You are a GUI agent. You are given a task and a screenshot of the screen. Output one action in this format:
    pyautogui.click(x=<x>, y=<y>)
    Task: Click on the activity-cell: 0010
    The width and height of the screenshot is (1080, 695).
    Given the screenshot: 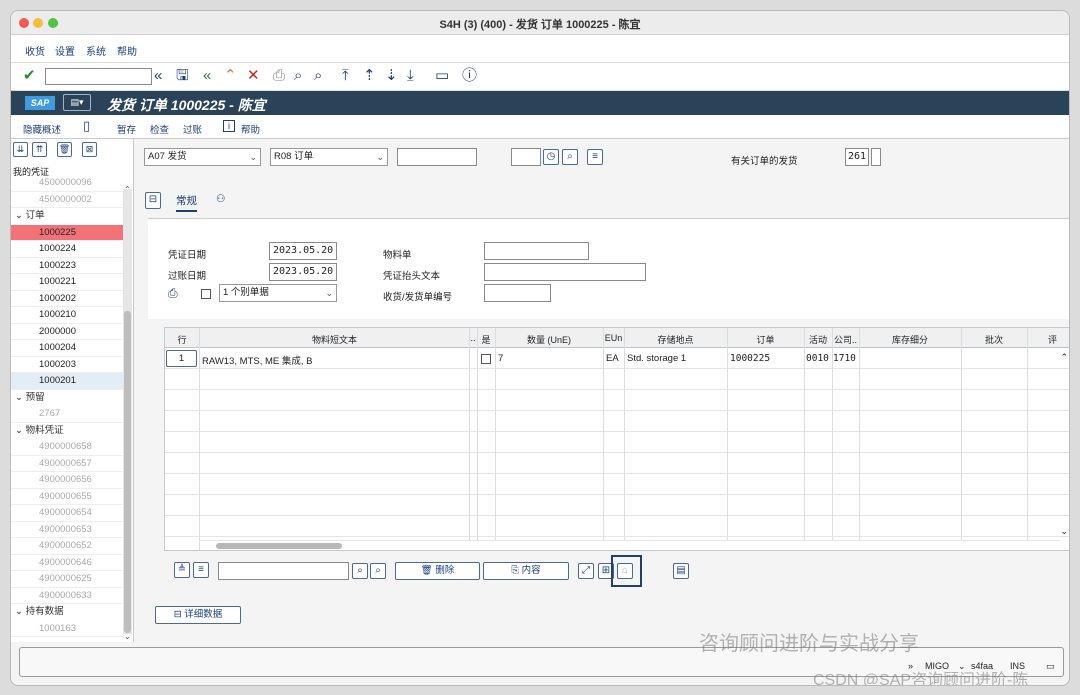 What is the action you would take?
    pyautogui.click(x=817, y=358)
    